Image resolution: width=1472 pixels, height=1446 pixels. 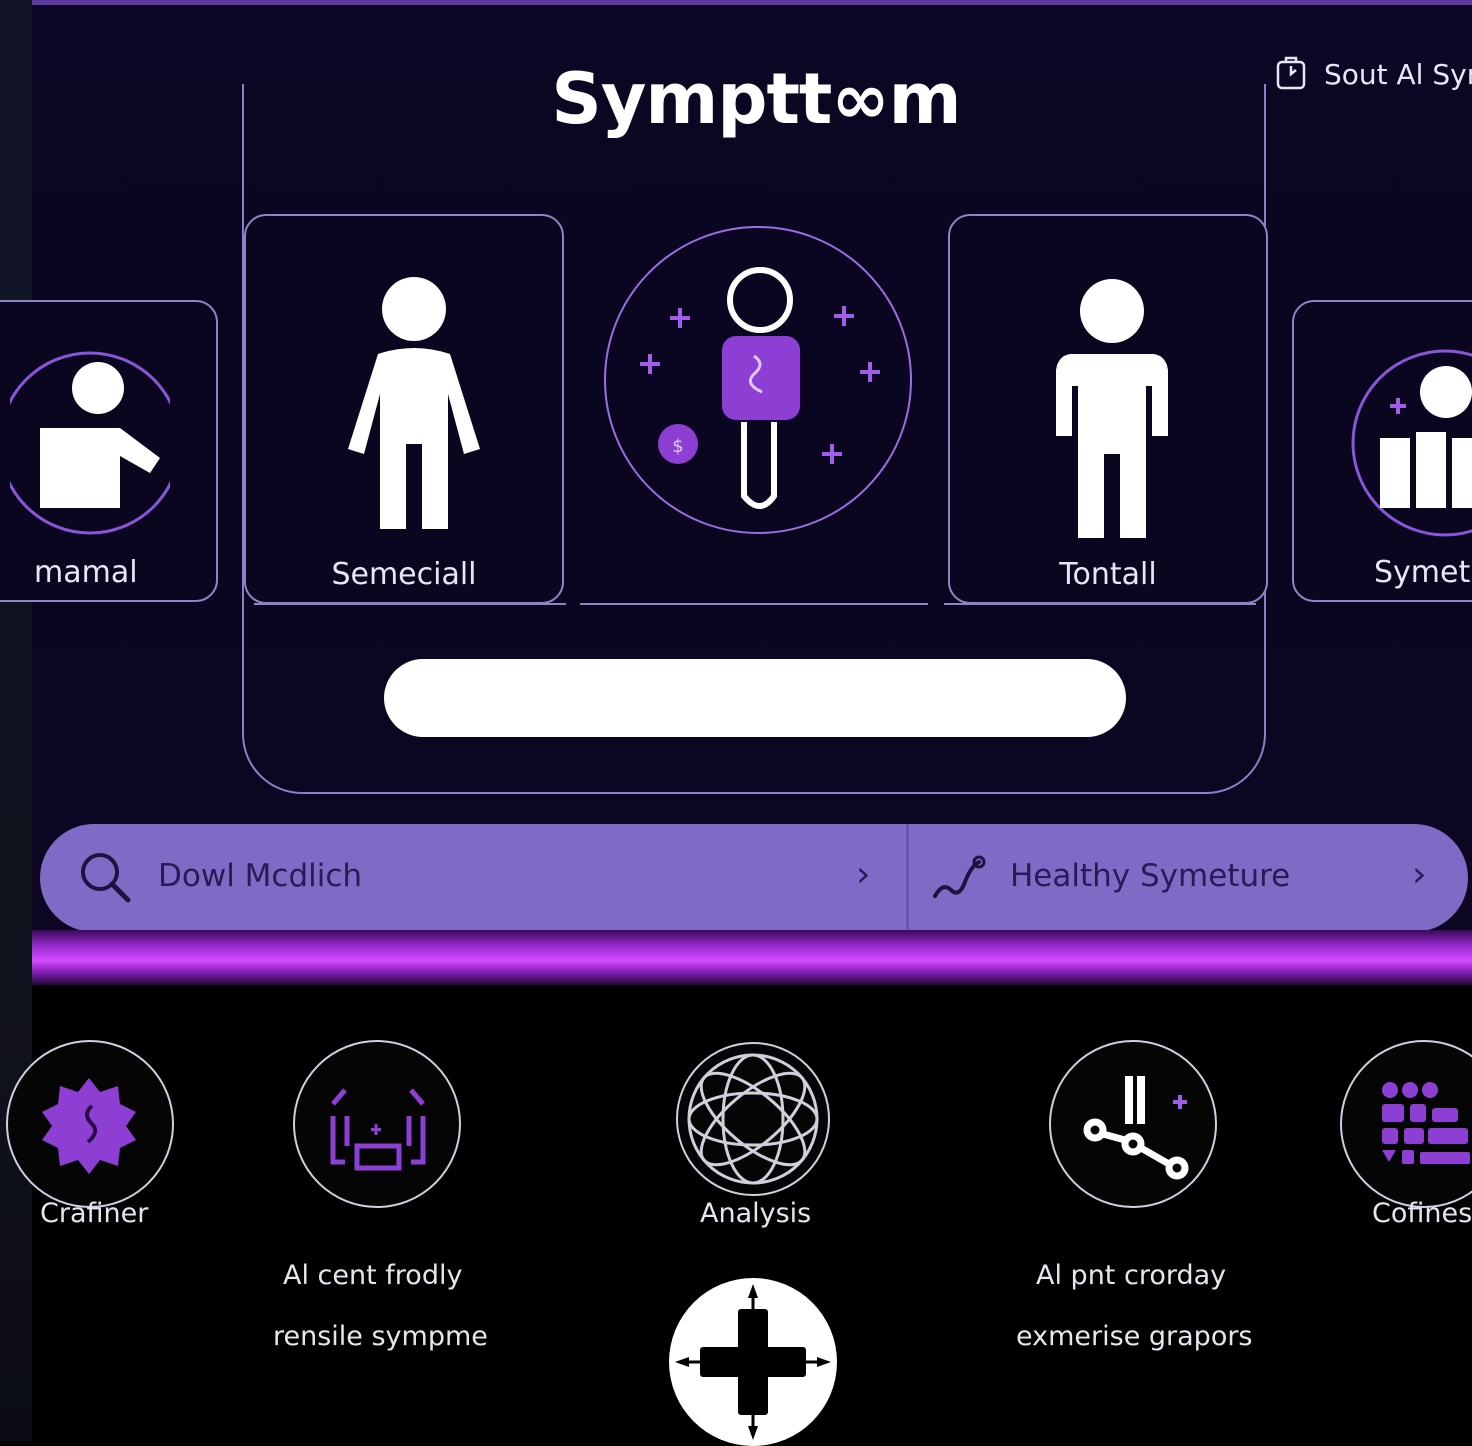 What do you see at coordinates (373, 1275) in the screenshot?
I see `feature-description-line: Al cent frodly` at bounding box center [373, 1275].